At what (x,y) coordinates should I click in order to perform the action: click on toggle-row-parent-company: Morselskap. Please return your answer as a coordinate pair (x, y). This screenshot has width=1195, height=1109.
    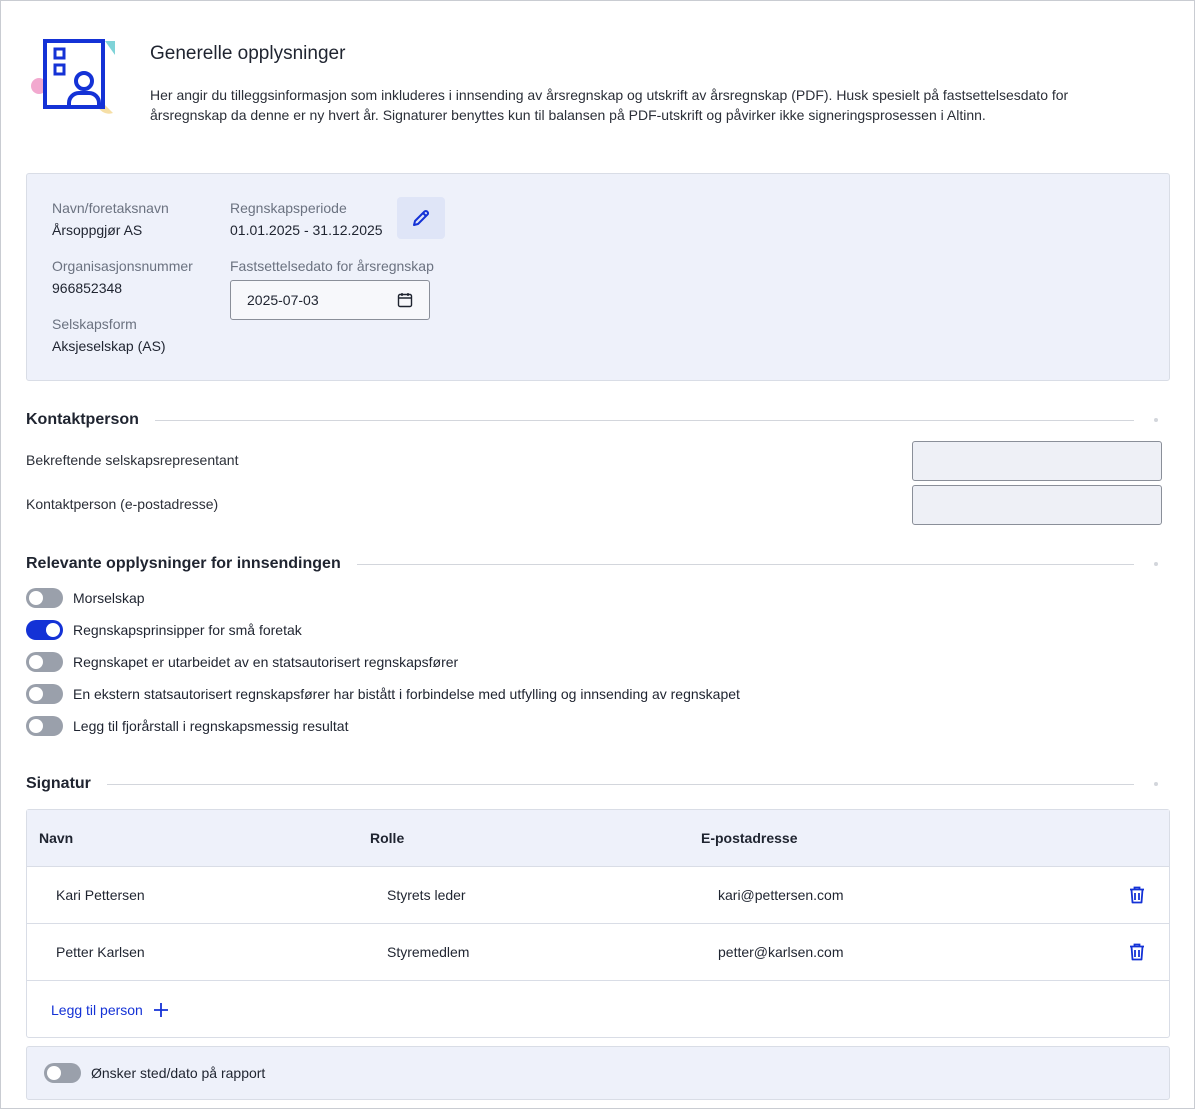
    Looking at the image, I should click on (85, 598).